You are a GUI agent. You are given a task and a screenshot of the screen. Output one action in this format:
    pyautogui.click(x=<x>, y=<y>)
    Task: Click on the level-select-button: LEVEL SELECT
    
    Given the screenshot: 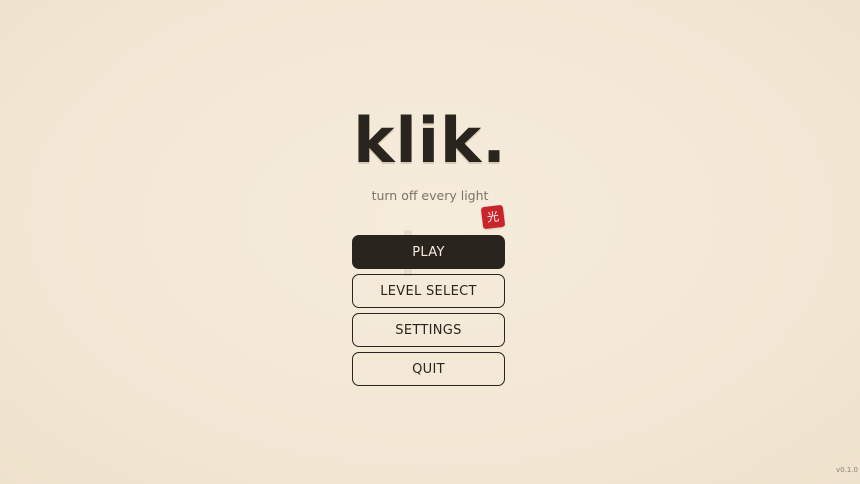 What is the action you would take?
    pyautogui.click(x=428, y=291)
    